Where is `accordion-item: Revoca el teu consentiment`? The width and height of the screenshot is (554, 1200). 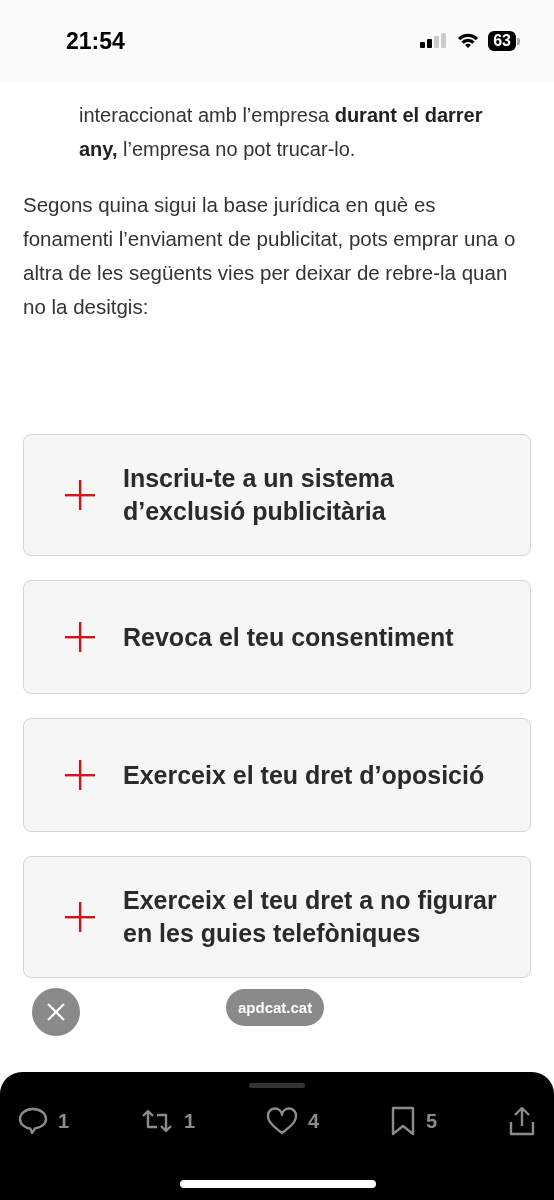 accordion-item: Revoca el teu consentiment is located at coordinates (277, 637).